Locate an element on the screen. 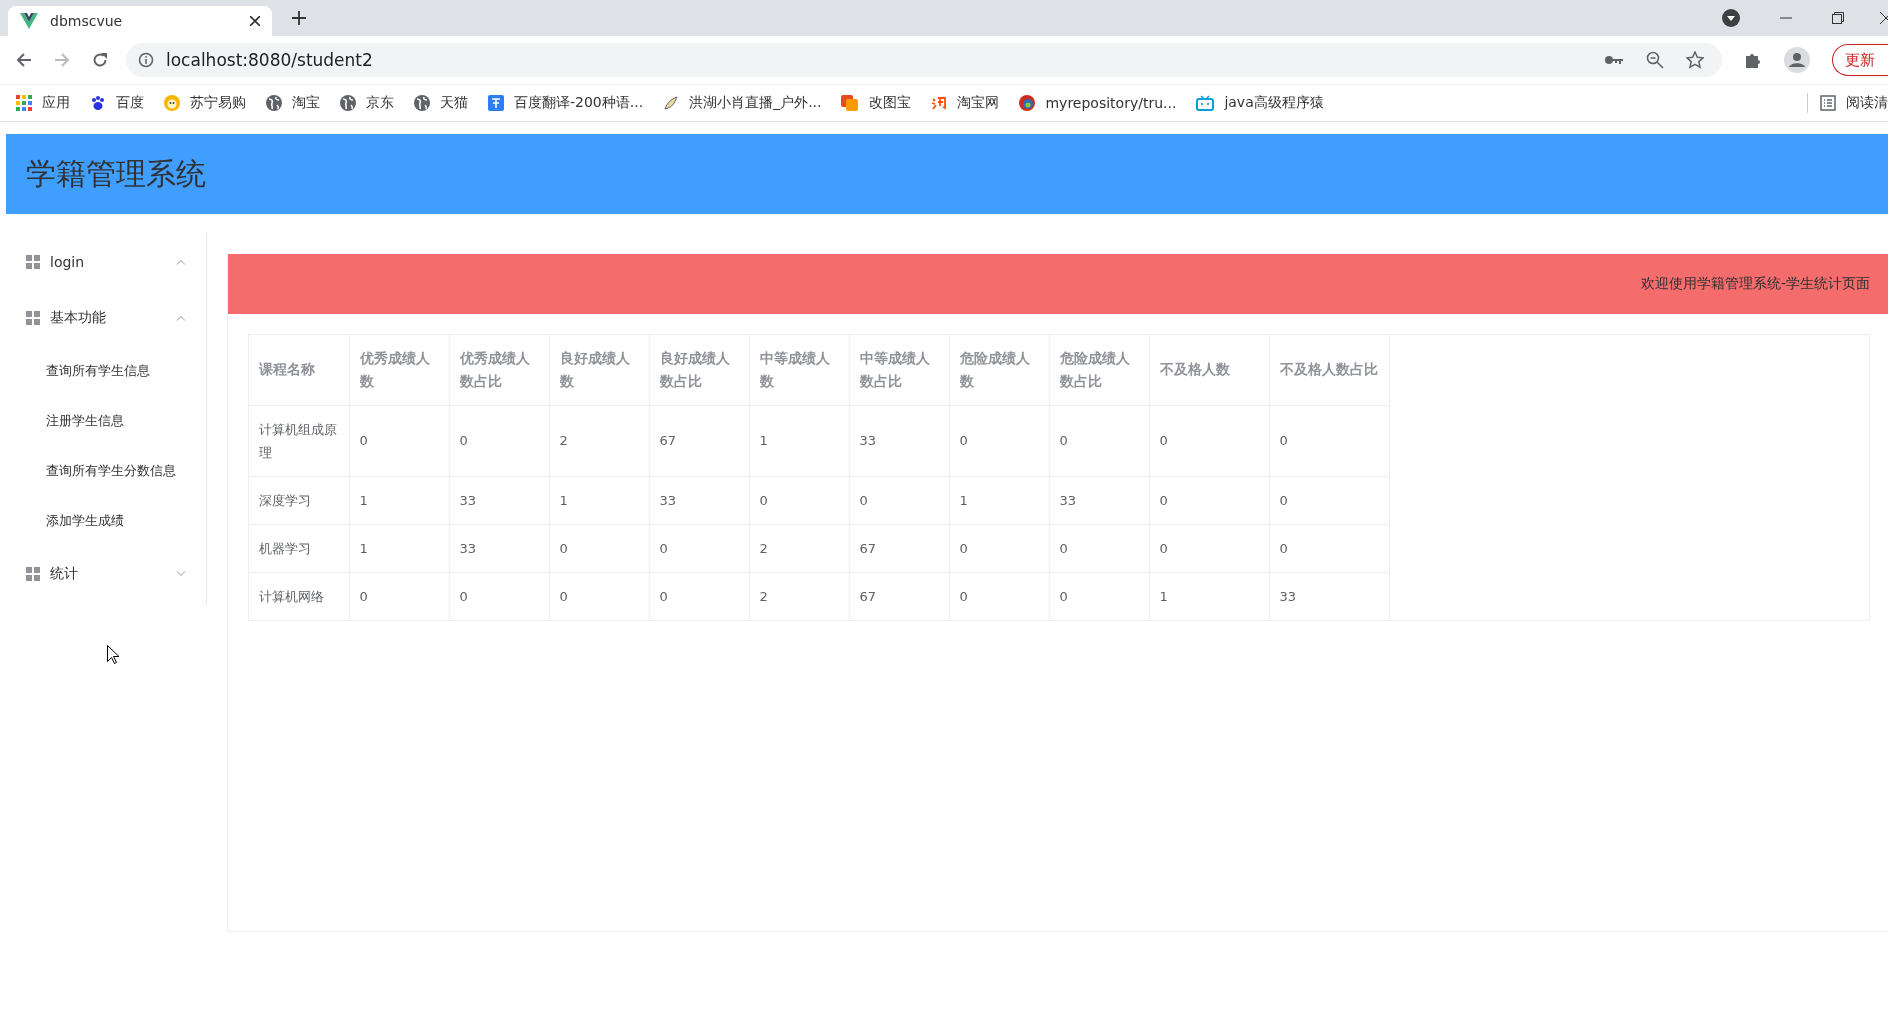  column-header: 课程名称 is located at coordinates (299, 370).